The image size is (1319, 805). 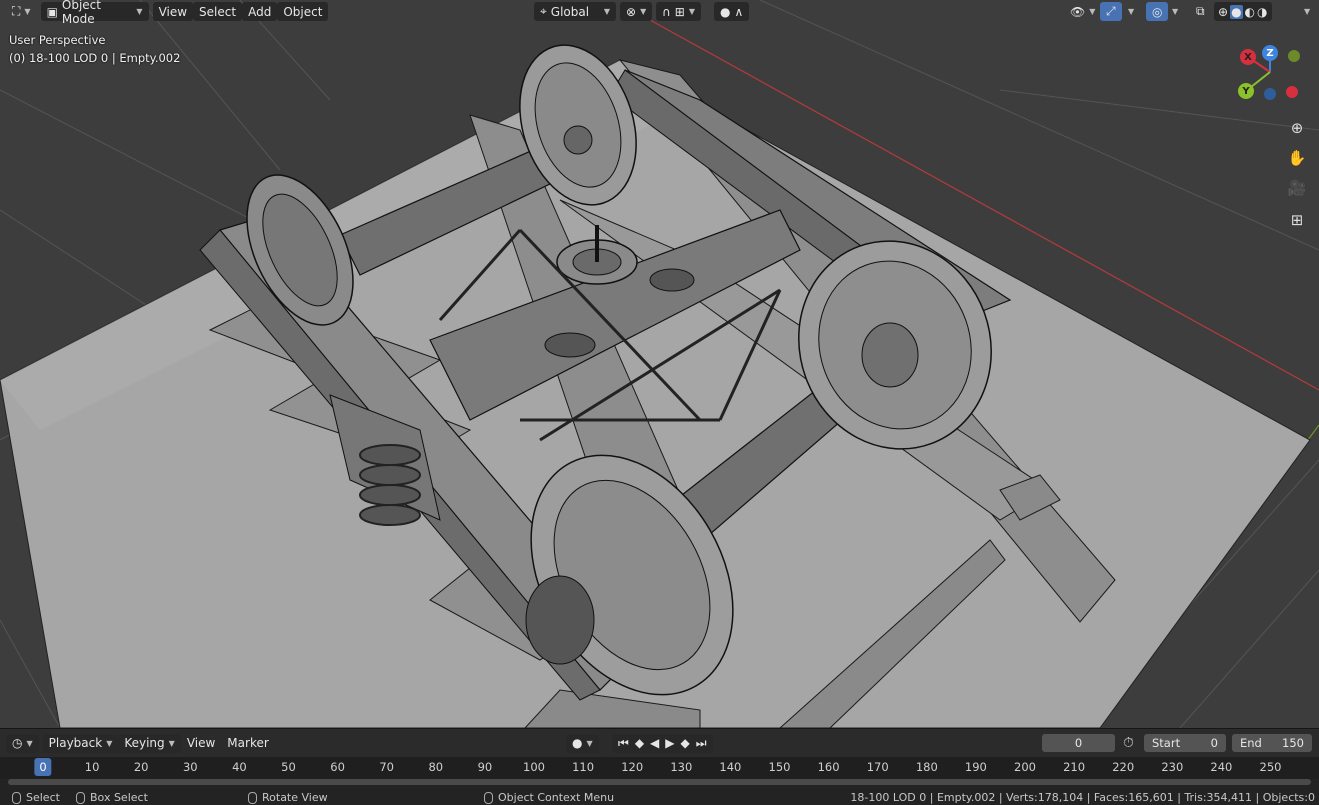 What do you see at coordinates (685, 743) in the screenshot?
I see `next-keyframe-icon: ◆` at bounding box center [685, 743].